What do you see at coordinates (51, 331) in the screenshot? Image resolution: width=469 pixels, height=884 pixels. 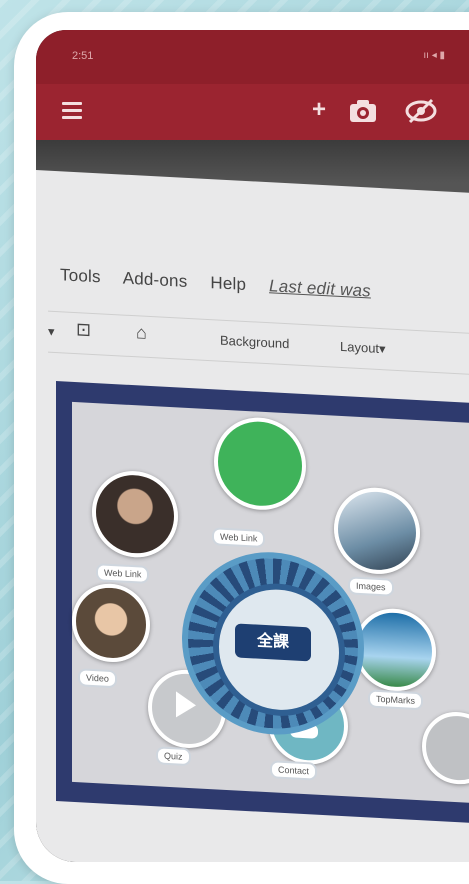 I see `toolbar-caret-icon: ▾` at bounding box center [51, 331].